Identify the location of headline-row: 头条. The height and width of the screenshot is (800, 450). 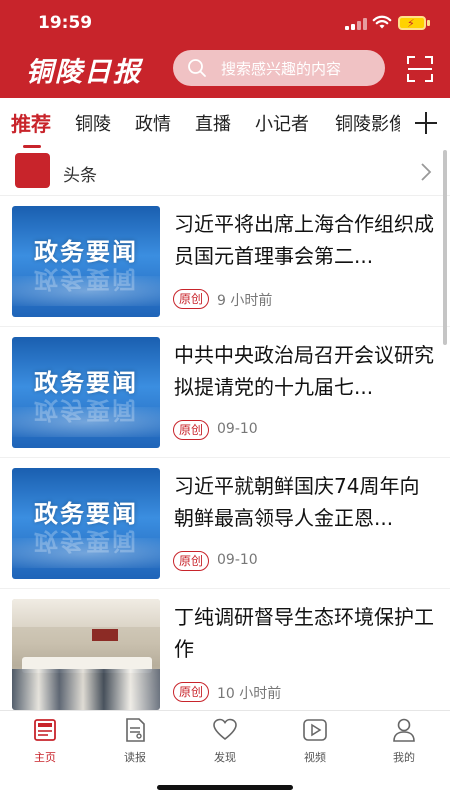
(225, 172).